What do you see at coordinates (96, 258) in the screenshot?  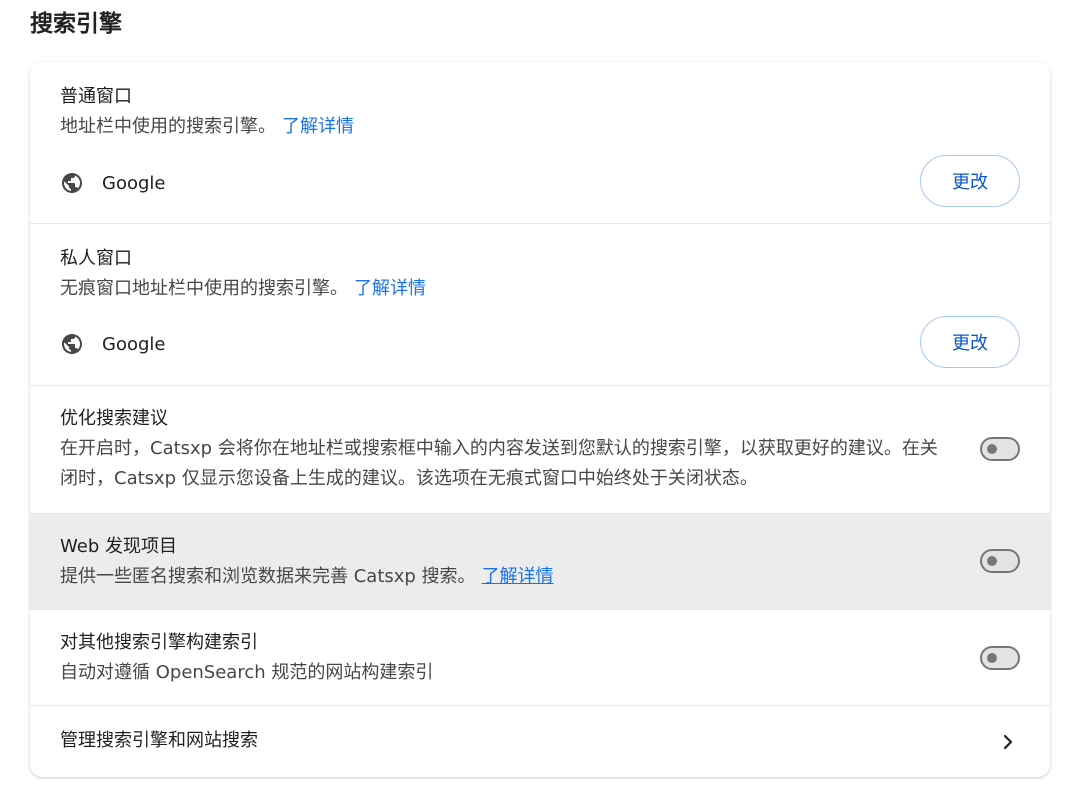 I see `private-window-title: 私人窗口` at bounding box center [96, 258].